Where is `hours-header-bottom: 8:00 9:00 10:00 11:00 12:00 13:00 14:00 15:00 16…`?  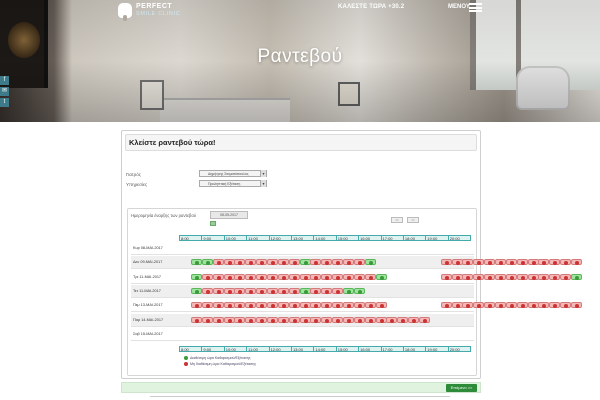 hours-header-bottom: 8:00 9:00 10:00 11:00 12:00 13:00 14:00 15:00 16… is located at coordinates (325, 349).